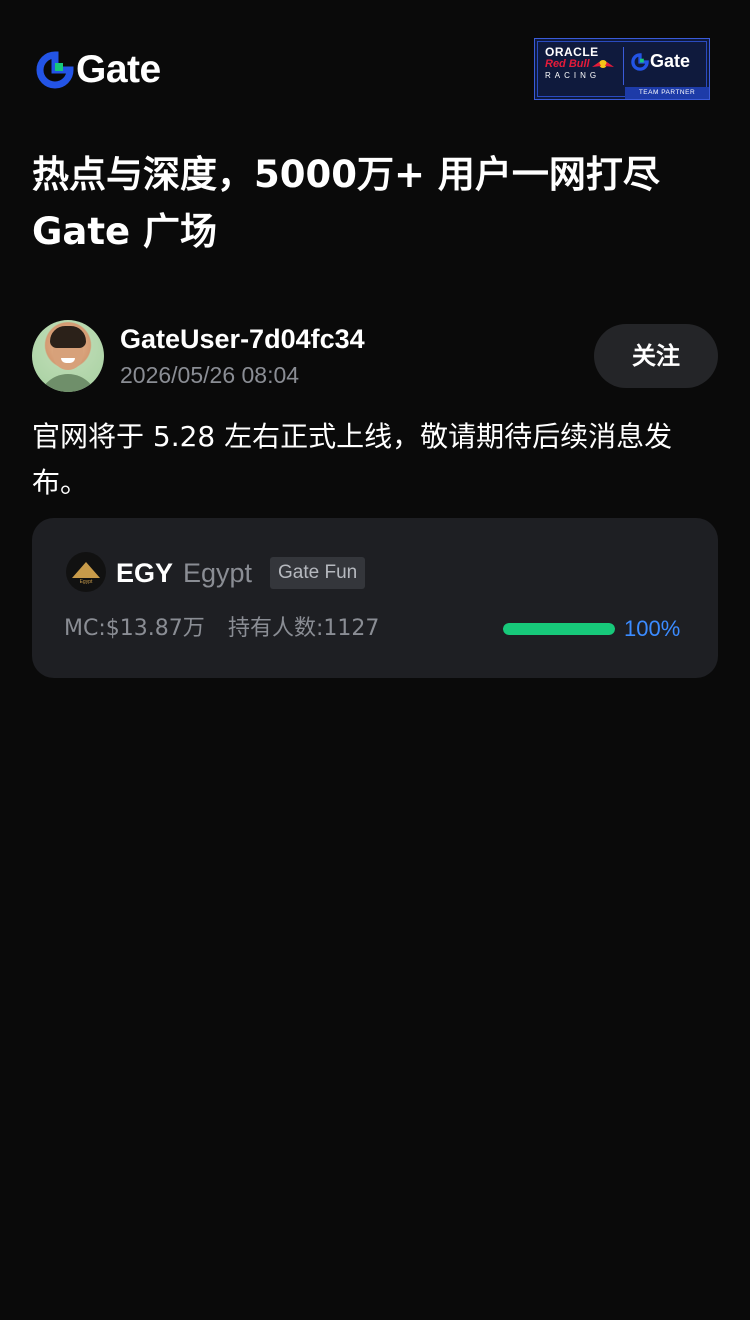 This screenshot has height=1320, width=750. Describe the element at coordinates (304, 628) in the screenshot. I see `token-holders-count: 持有人数:1127` at that location.